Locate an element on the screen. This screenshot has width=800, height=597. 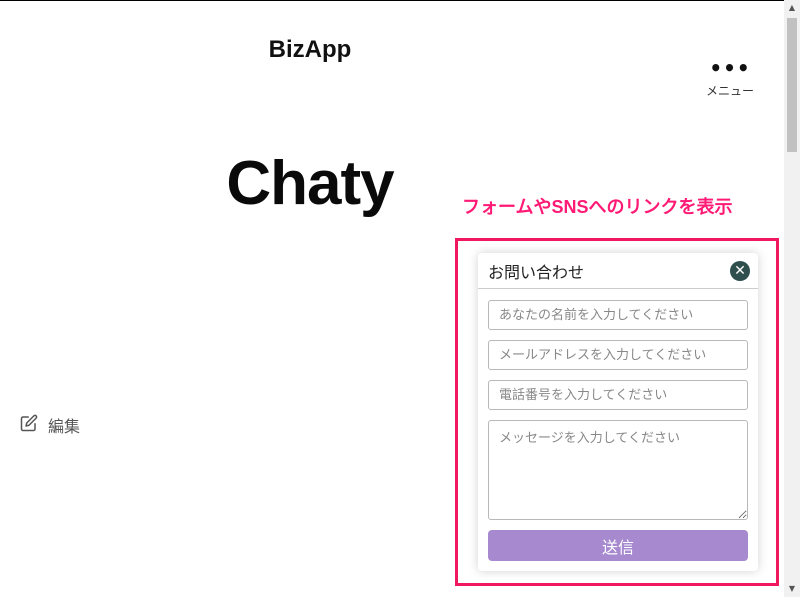
message-input is located at coordinates (618, 470).